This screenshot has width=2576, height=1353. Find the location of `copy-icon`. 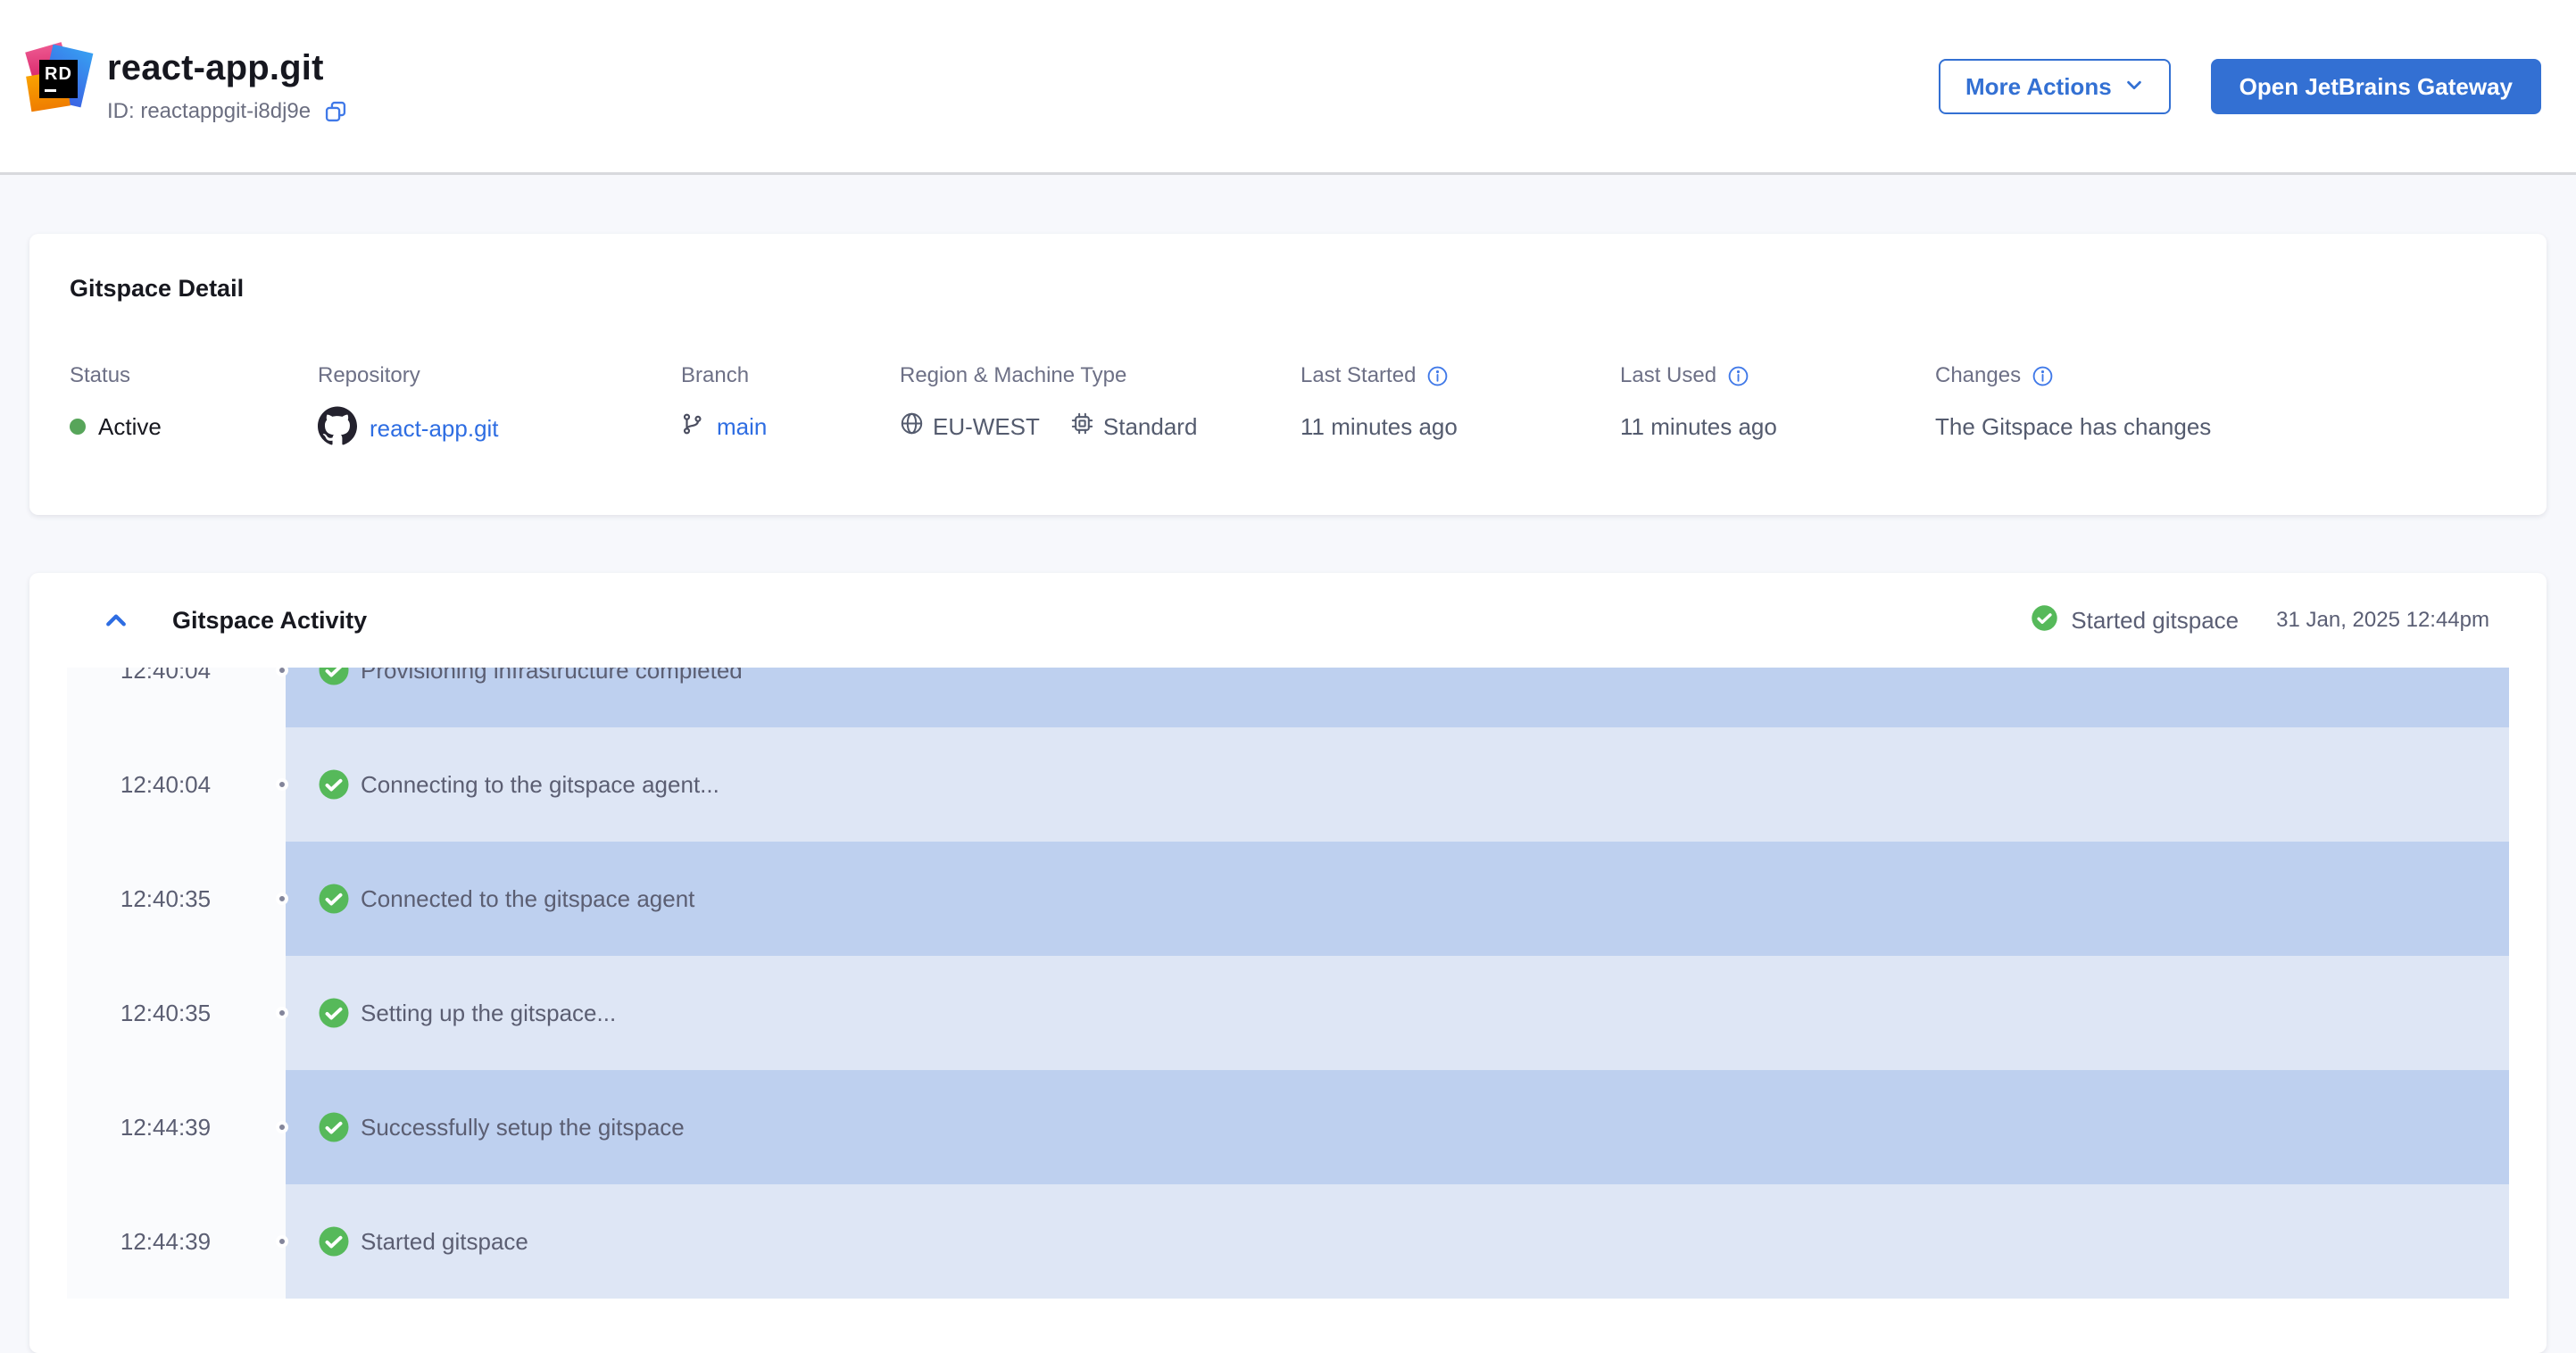

copy-icon is located at coordinates (336, 111).